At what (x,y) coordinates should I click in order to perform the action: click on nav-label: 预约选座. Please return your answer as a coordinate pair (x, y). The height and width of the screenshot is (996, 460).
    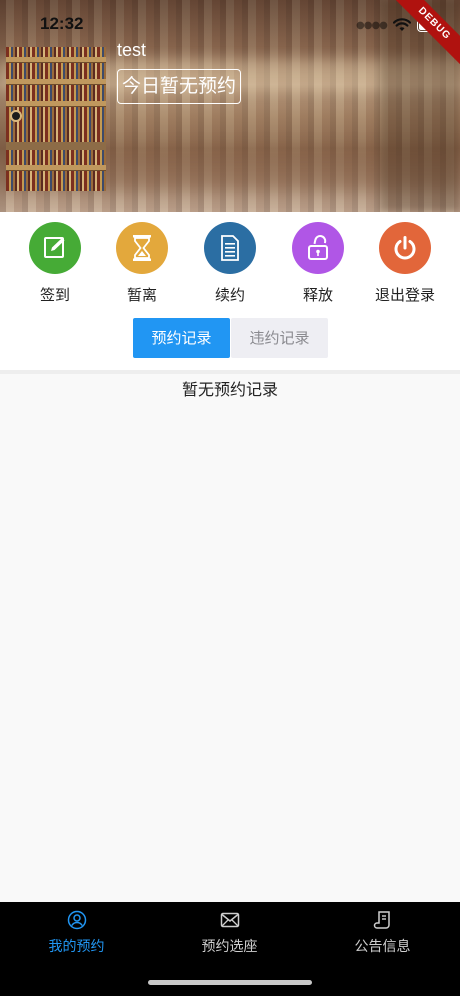
    Looking at the image, I should click on (229, 947).